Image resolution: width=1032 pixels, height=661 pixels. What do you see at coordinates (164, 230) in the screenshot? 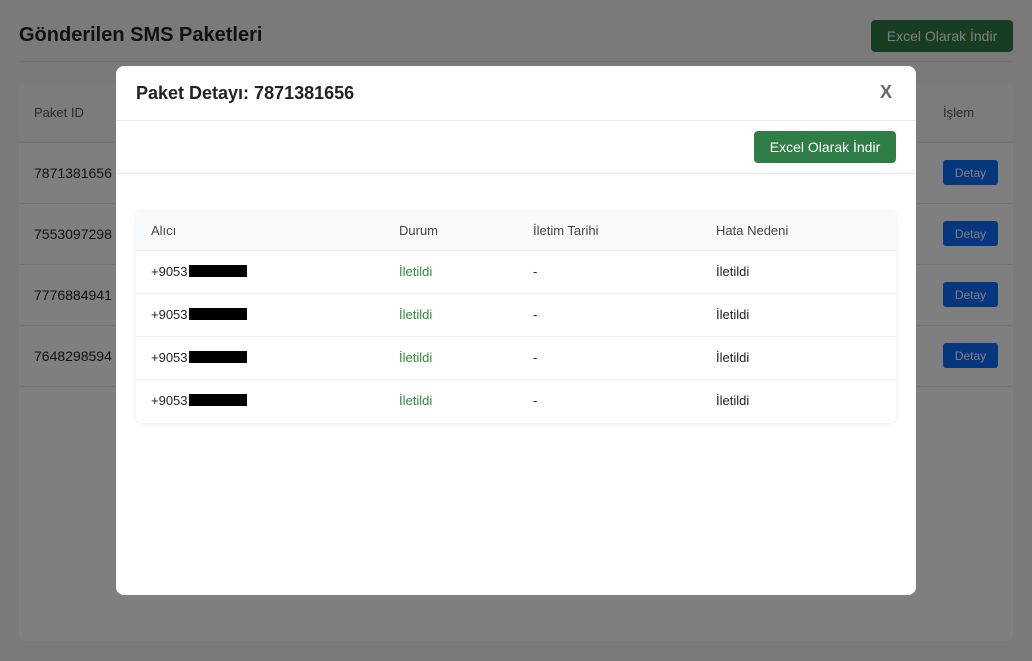
I see `header-recipient: Alıcı` at bounding box center [164, 230].